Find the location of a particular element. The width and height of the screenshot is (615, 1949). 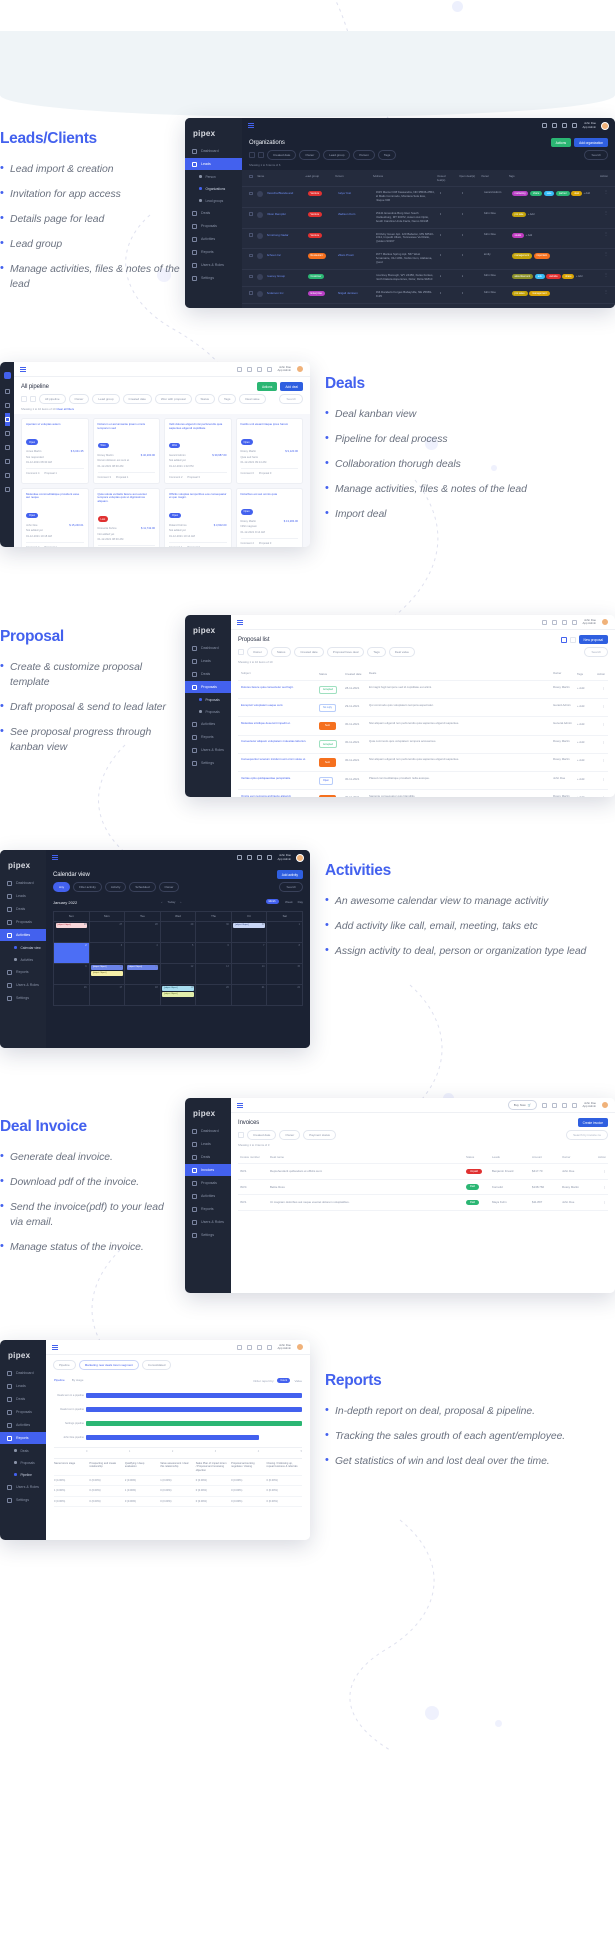

calendar-cell: 1 is located at coordinates (285, 932).